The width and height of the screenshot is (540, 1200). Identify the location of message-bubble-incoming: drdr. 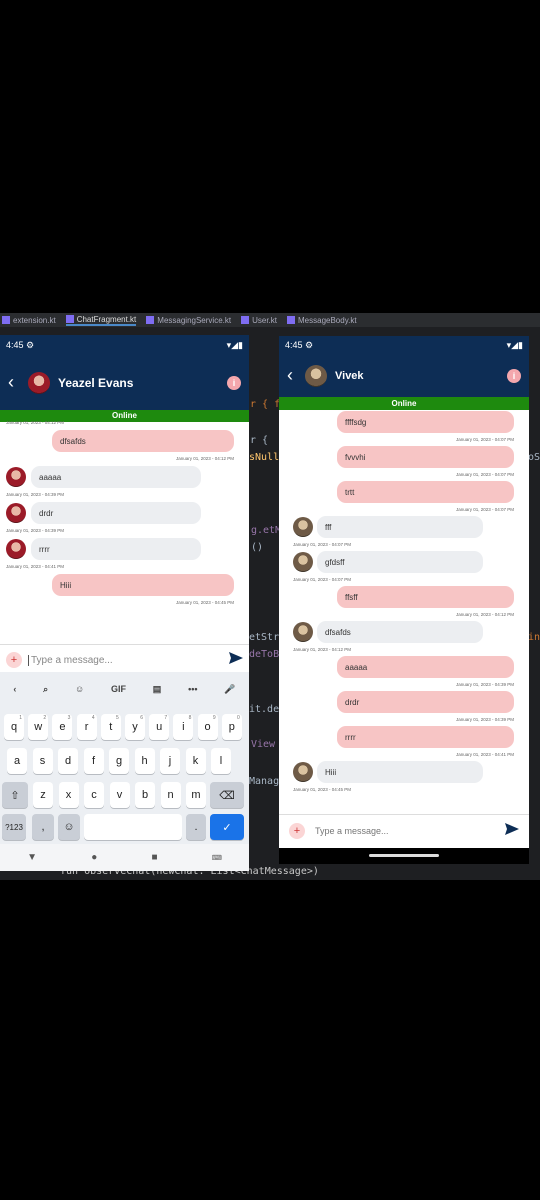
(116, 513).